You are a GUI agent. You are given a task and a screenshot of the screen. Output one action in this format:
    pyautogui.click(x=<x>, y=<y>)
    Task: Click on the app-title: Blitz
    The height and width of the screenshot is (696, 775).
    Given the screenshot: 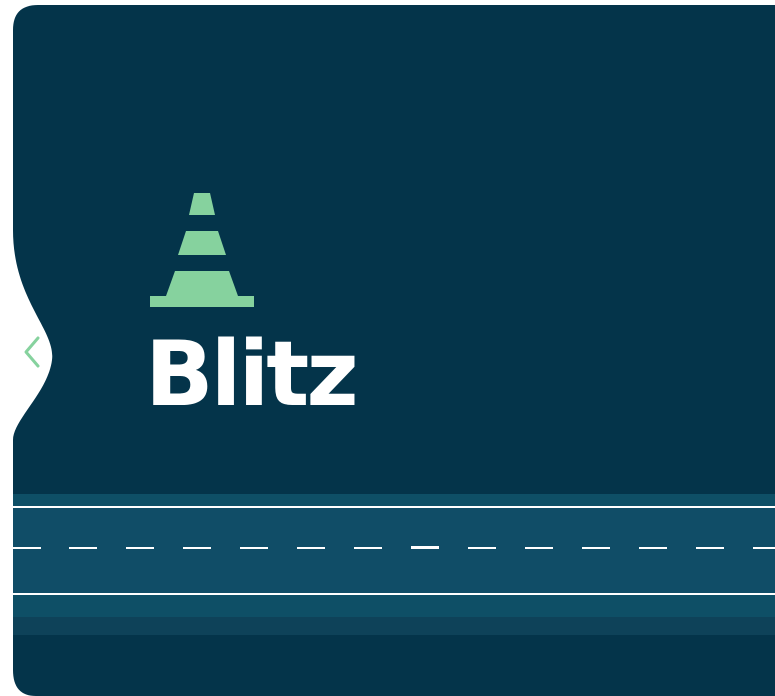 What is the action you would take?
    pyautogui.click(x=252, y=374)
    